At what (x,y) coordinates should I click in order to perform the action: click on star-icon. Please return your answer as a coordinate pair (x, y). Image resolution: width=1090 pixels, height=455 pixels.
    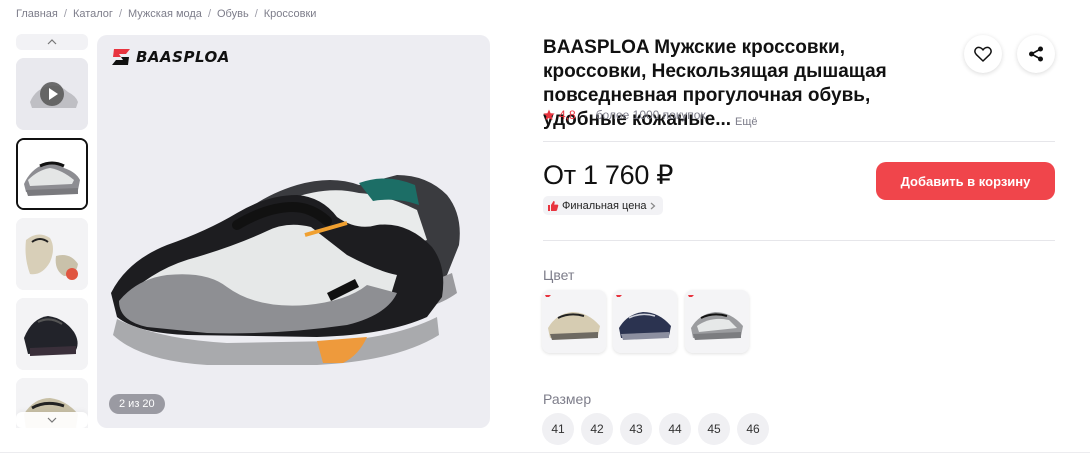
    Looking at the image, I should click on (549, 114).